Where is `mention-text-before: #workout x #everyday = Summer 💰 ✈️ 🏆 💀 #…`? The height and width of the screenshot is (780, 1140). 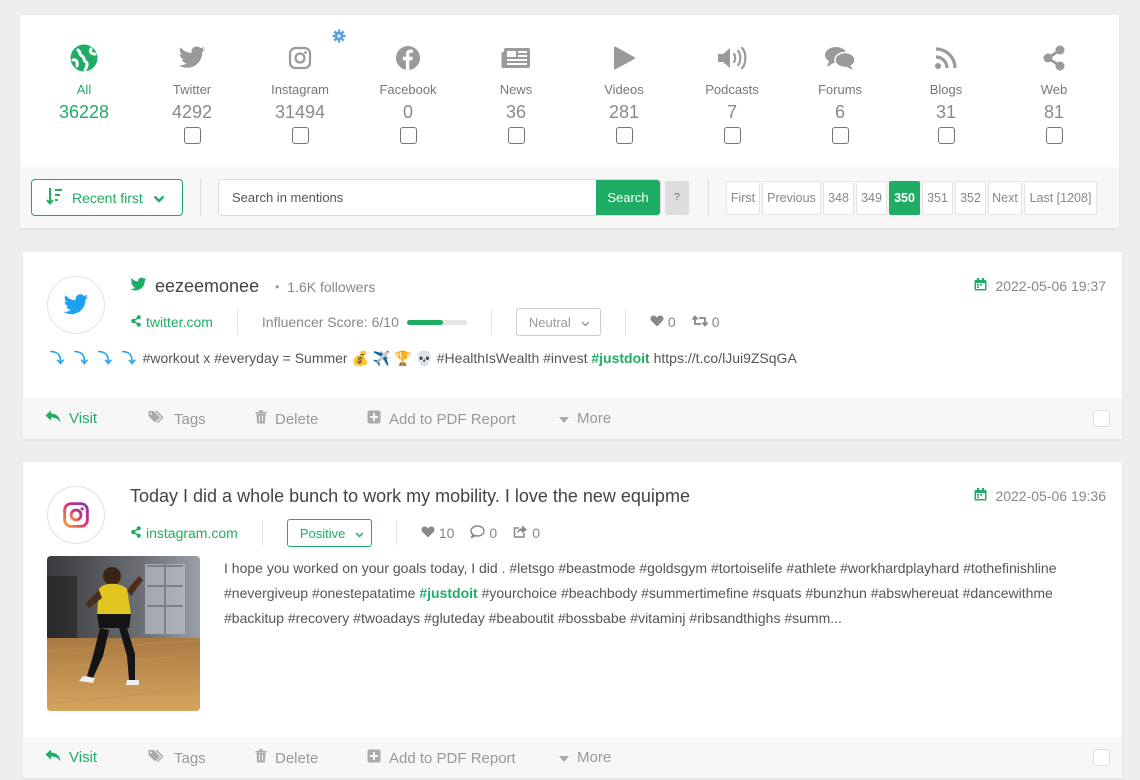 mention-text-before: #workout x #everyday = Summer 💰 ✈️ 🏆 💀 #… is located at coordinates (367, 358).